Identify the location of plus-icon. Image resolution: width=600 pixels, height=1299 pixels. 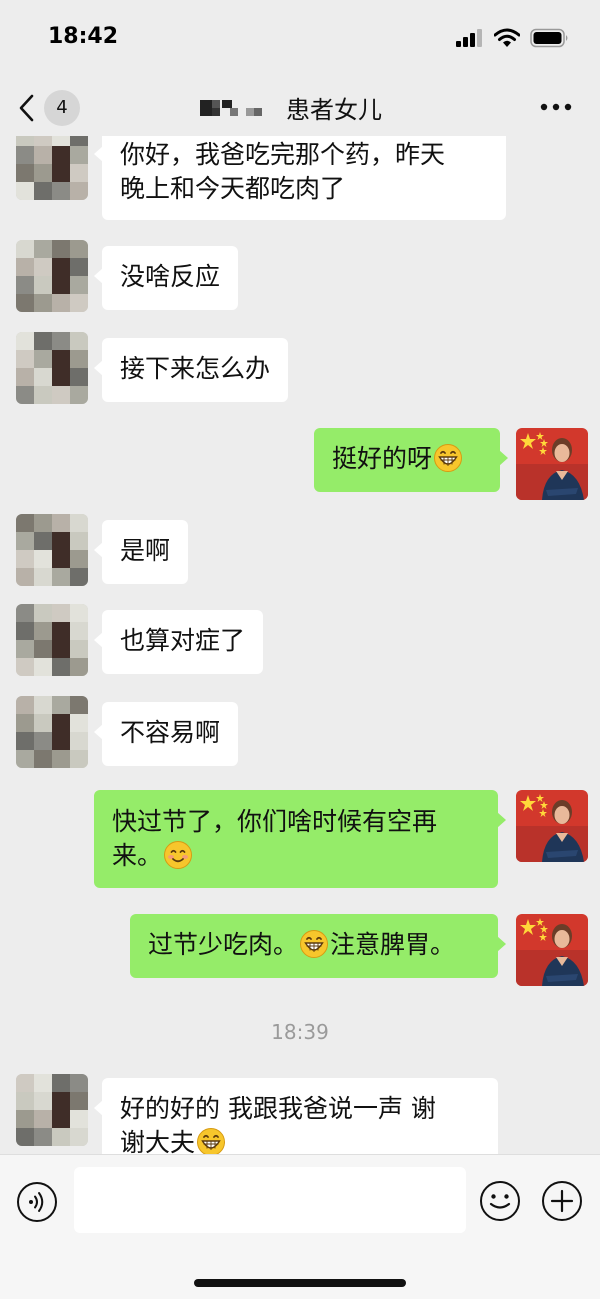
(562, 1201).